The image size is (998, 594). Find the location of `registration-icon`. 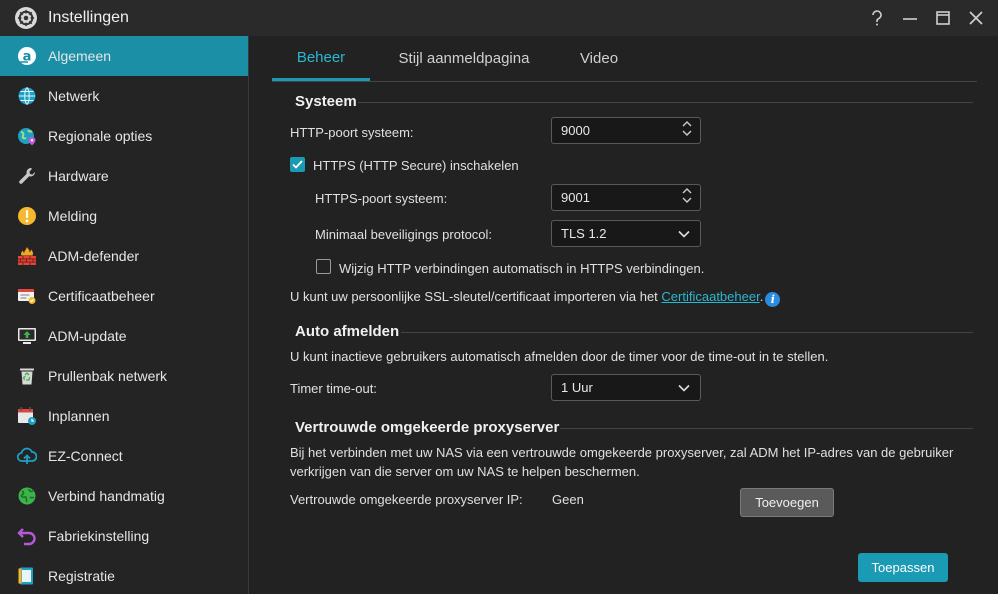

registration-icon is located at coordinates (27, 576).